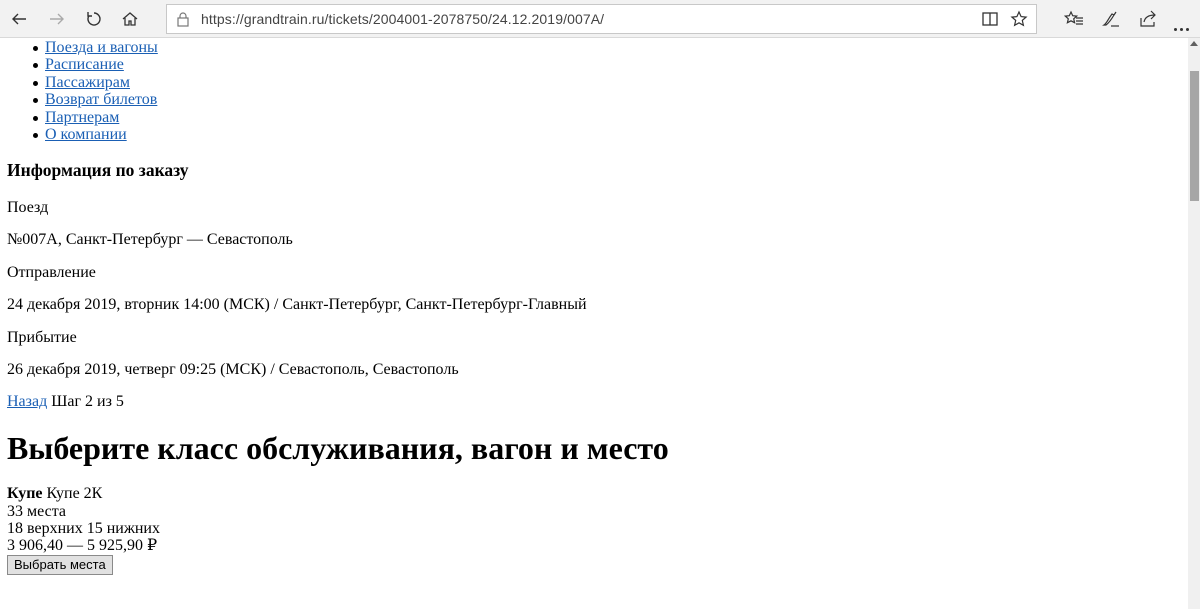 This screenshot has height=609, width=1200. What do you see at coordinates (74, 493) in the screenshot?
I see `class-code: Купе 2К` at bounding box center [74, 493].